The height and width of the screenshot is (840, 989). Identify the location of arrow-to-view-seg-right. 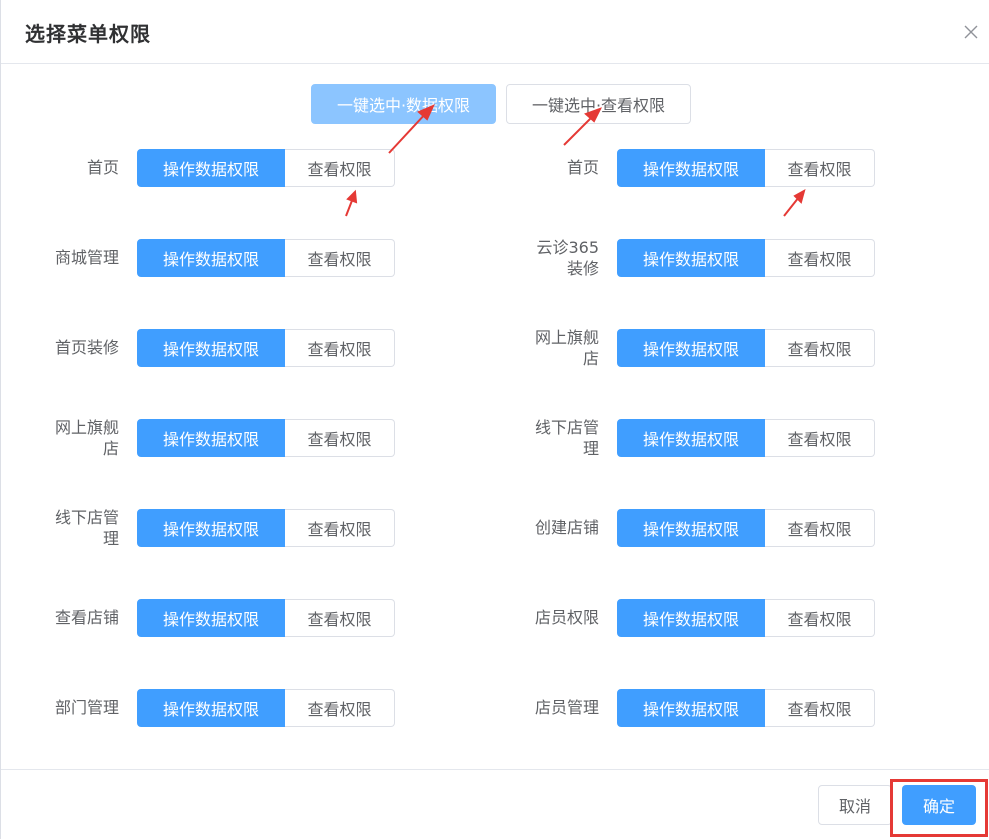
(791, 206).